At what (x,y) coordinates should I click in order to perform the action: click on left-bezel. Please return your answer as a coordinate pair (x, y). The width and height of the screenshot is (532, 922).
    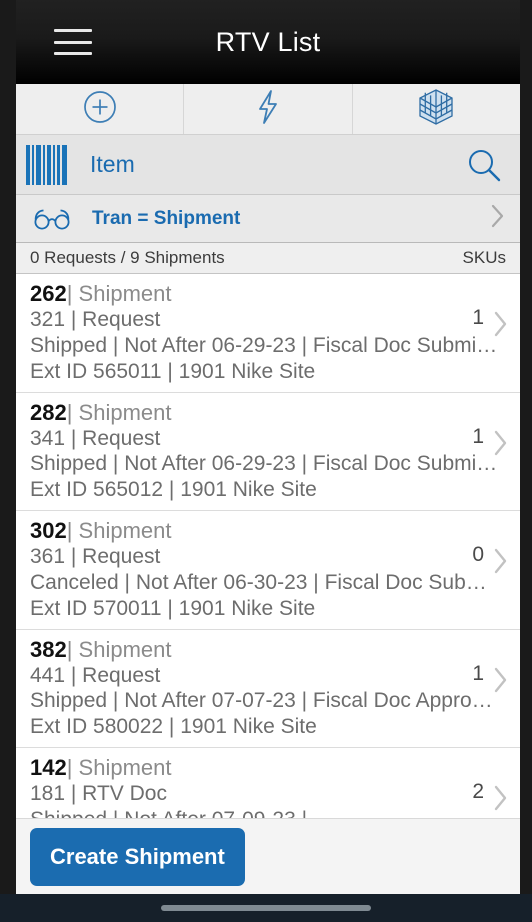
    Looking at the image, I should click on (8, 461).